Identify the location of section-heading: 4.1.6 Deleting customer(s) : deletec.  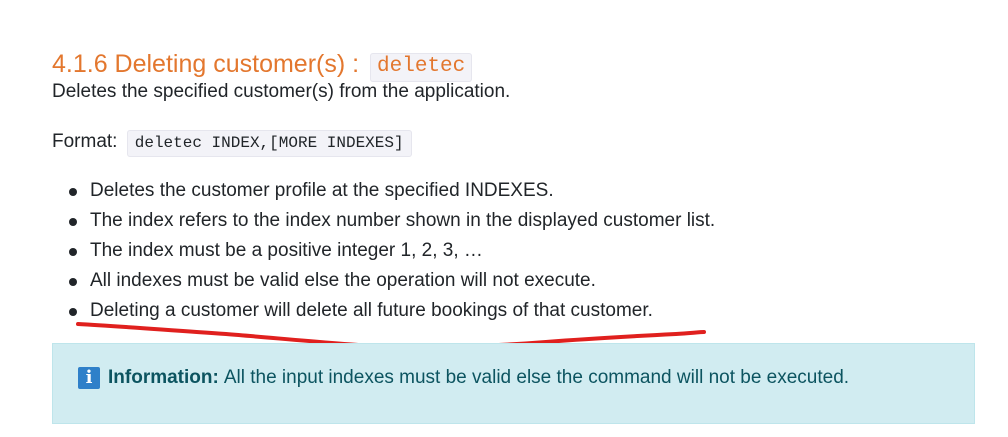
(262, 65).